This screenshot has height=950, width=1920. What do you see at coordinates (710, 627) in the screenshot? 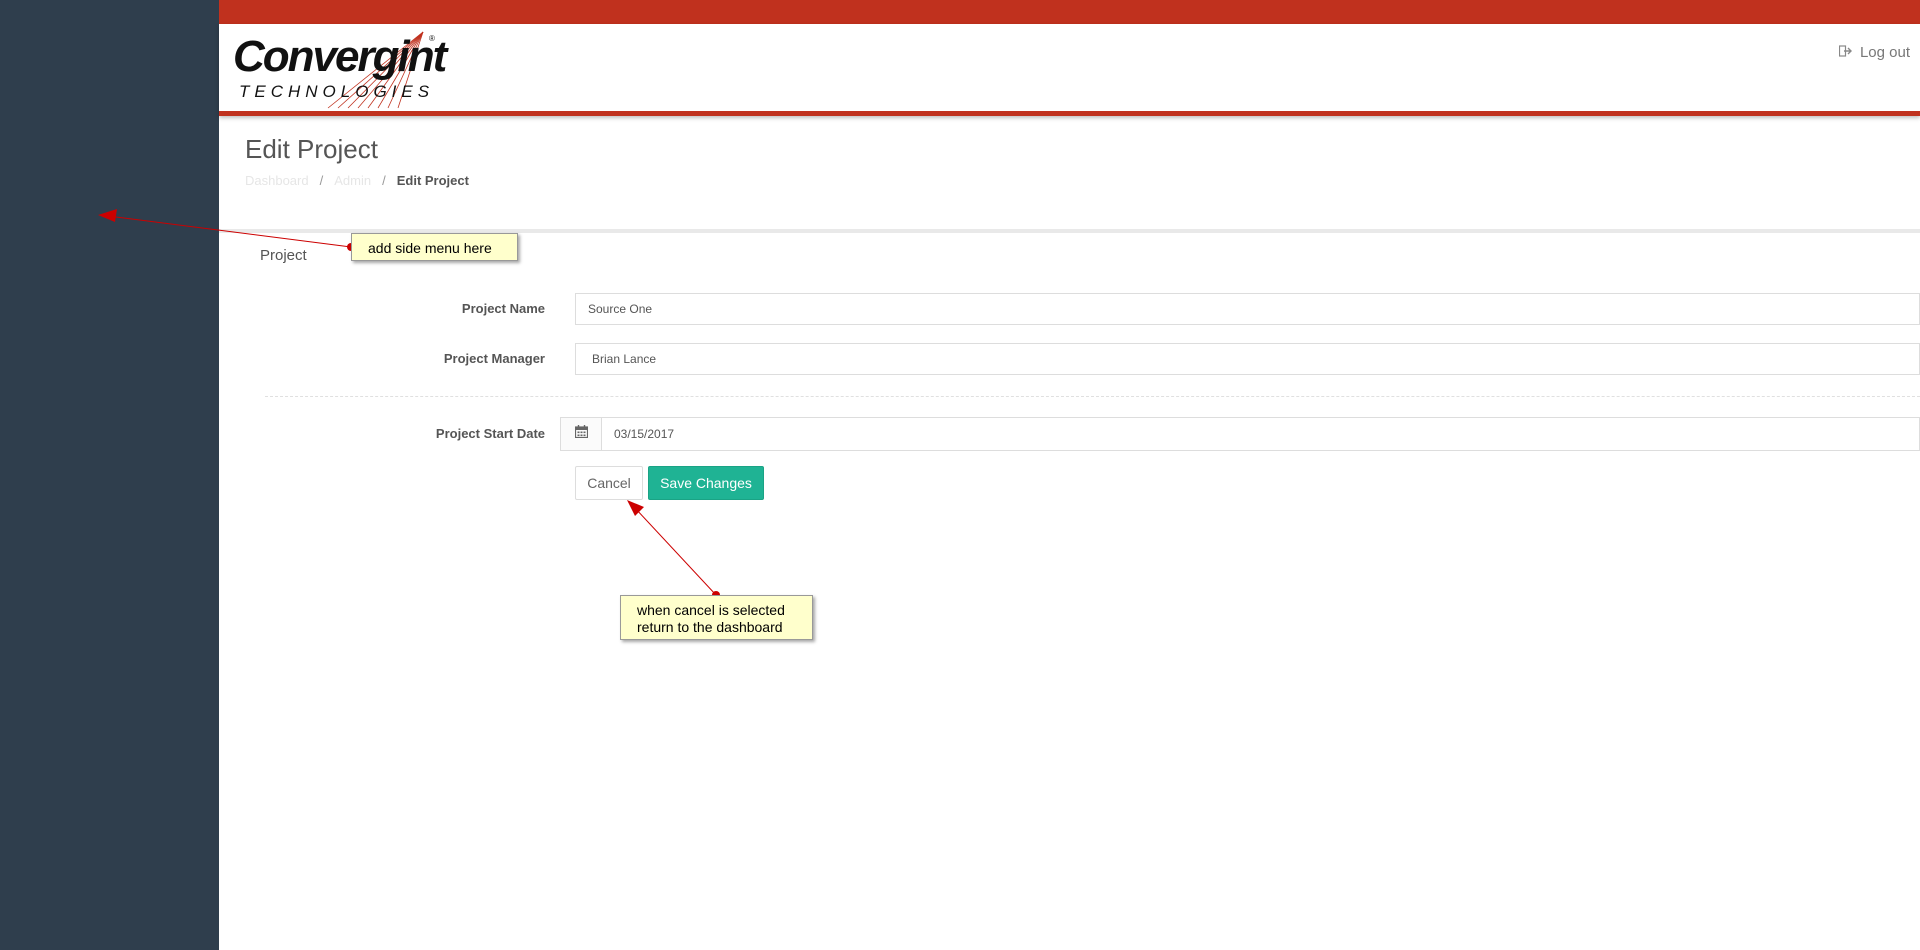
I see `annotation-cancel-line-2: return to the dashboard` at bounding box center [710, 627].